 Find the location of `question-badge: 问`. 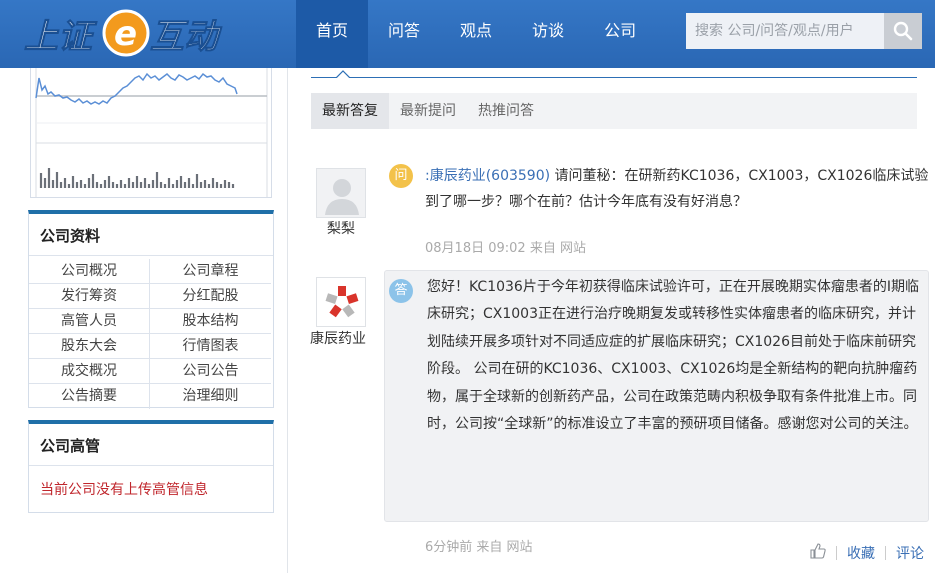

question-badge: 问 is located at coordinates (401, 176).